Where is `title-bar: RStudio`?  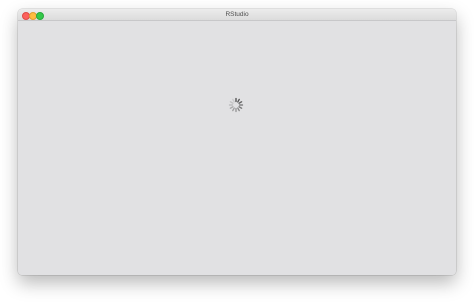 title-bar: RStudio is located at coordinates (237, 15).